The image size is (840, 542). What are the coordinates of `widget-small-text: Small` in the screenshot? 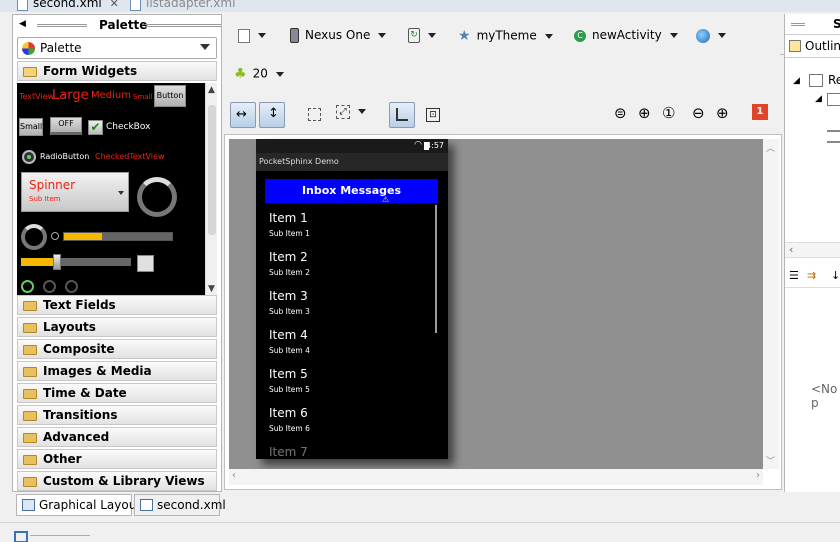 It's located at (142, 97).